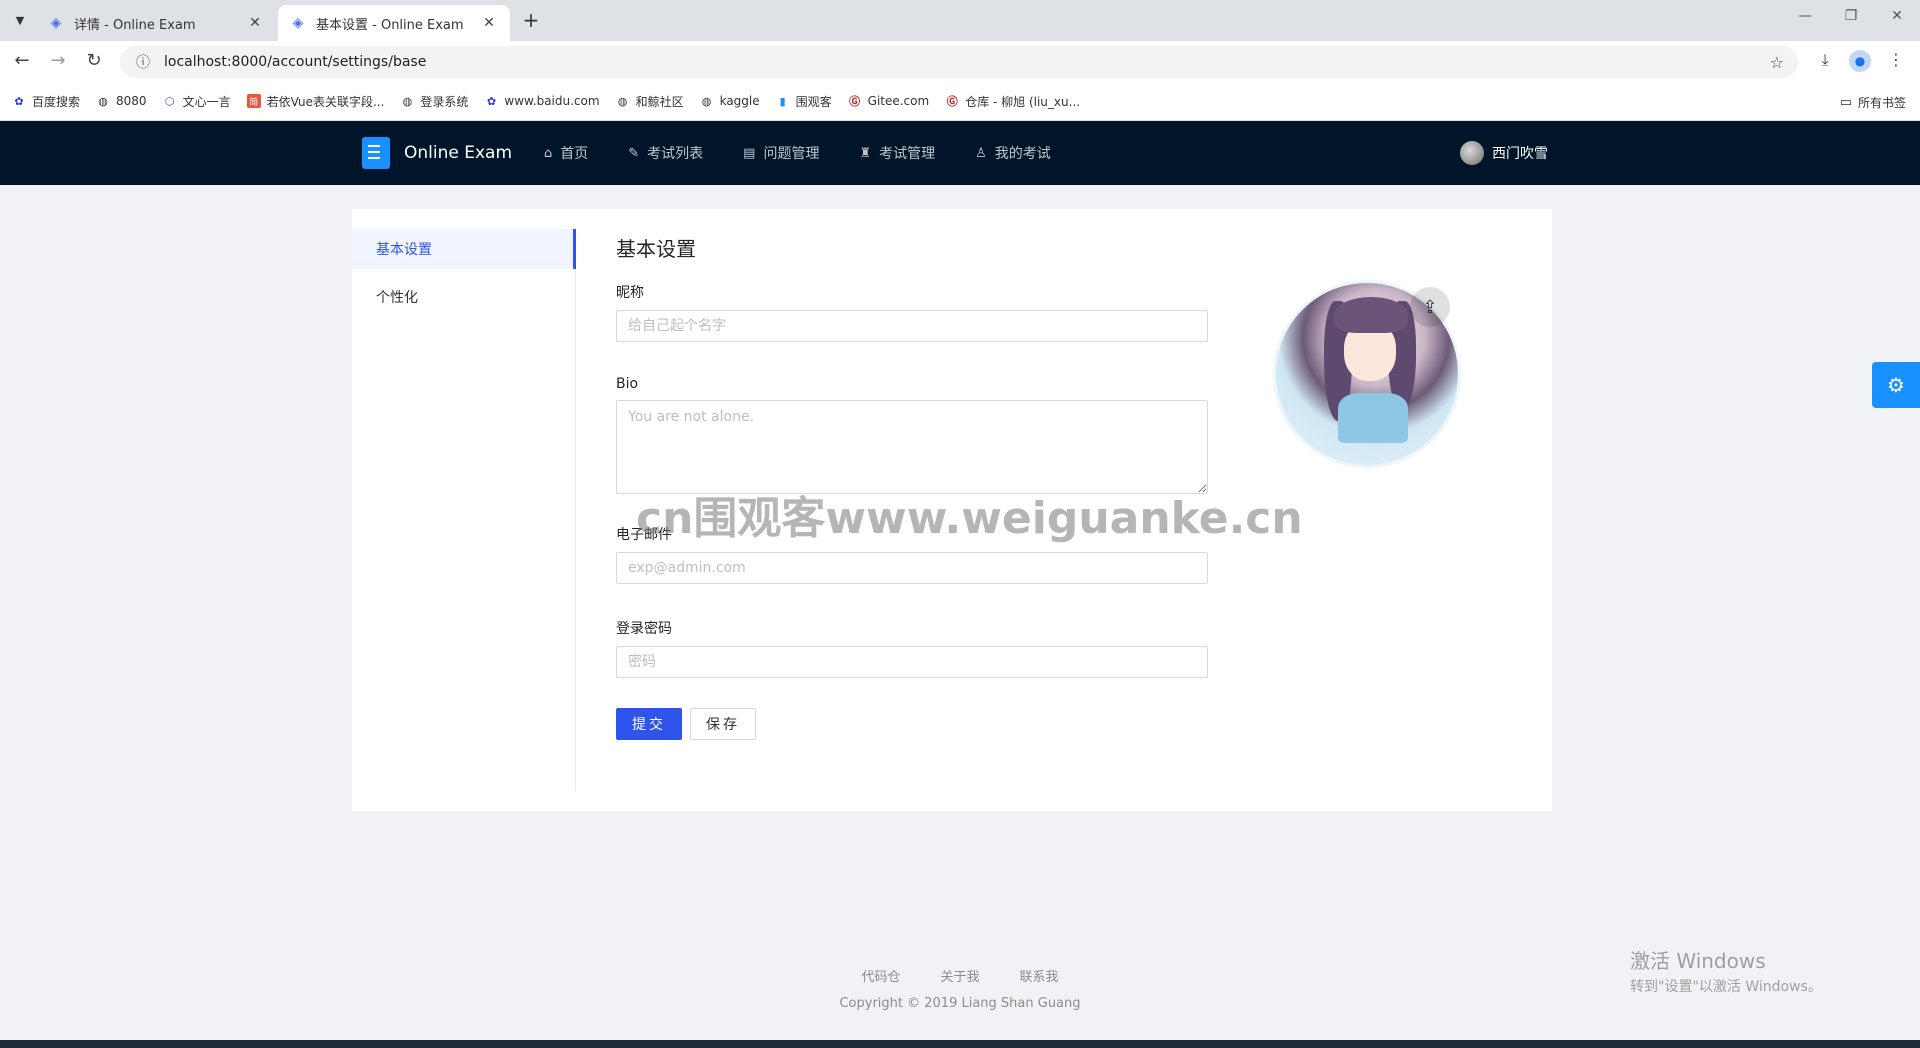 Image resolution: width=1920 pixels, height=1048 pixels. I want to click on form-item-password: 登录密码, so click(912, 648).